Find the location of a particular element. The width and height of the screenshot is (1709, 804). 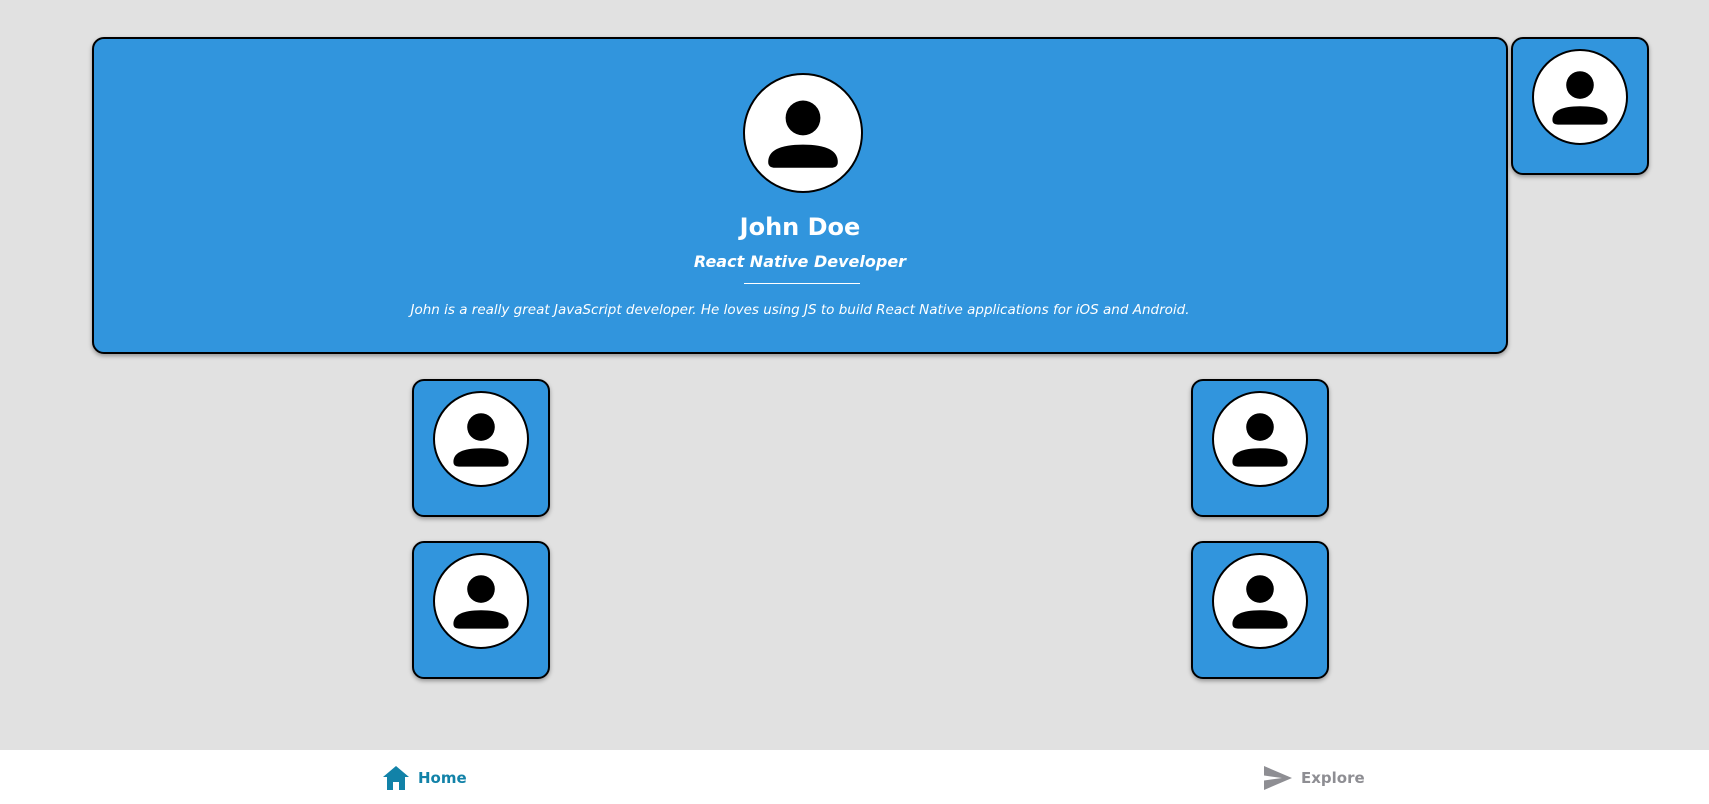

tab-explore-label: Explore is located at coordinates (1333, 778).